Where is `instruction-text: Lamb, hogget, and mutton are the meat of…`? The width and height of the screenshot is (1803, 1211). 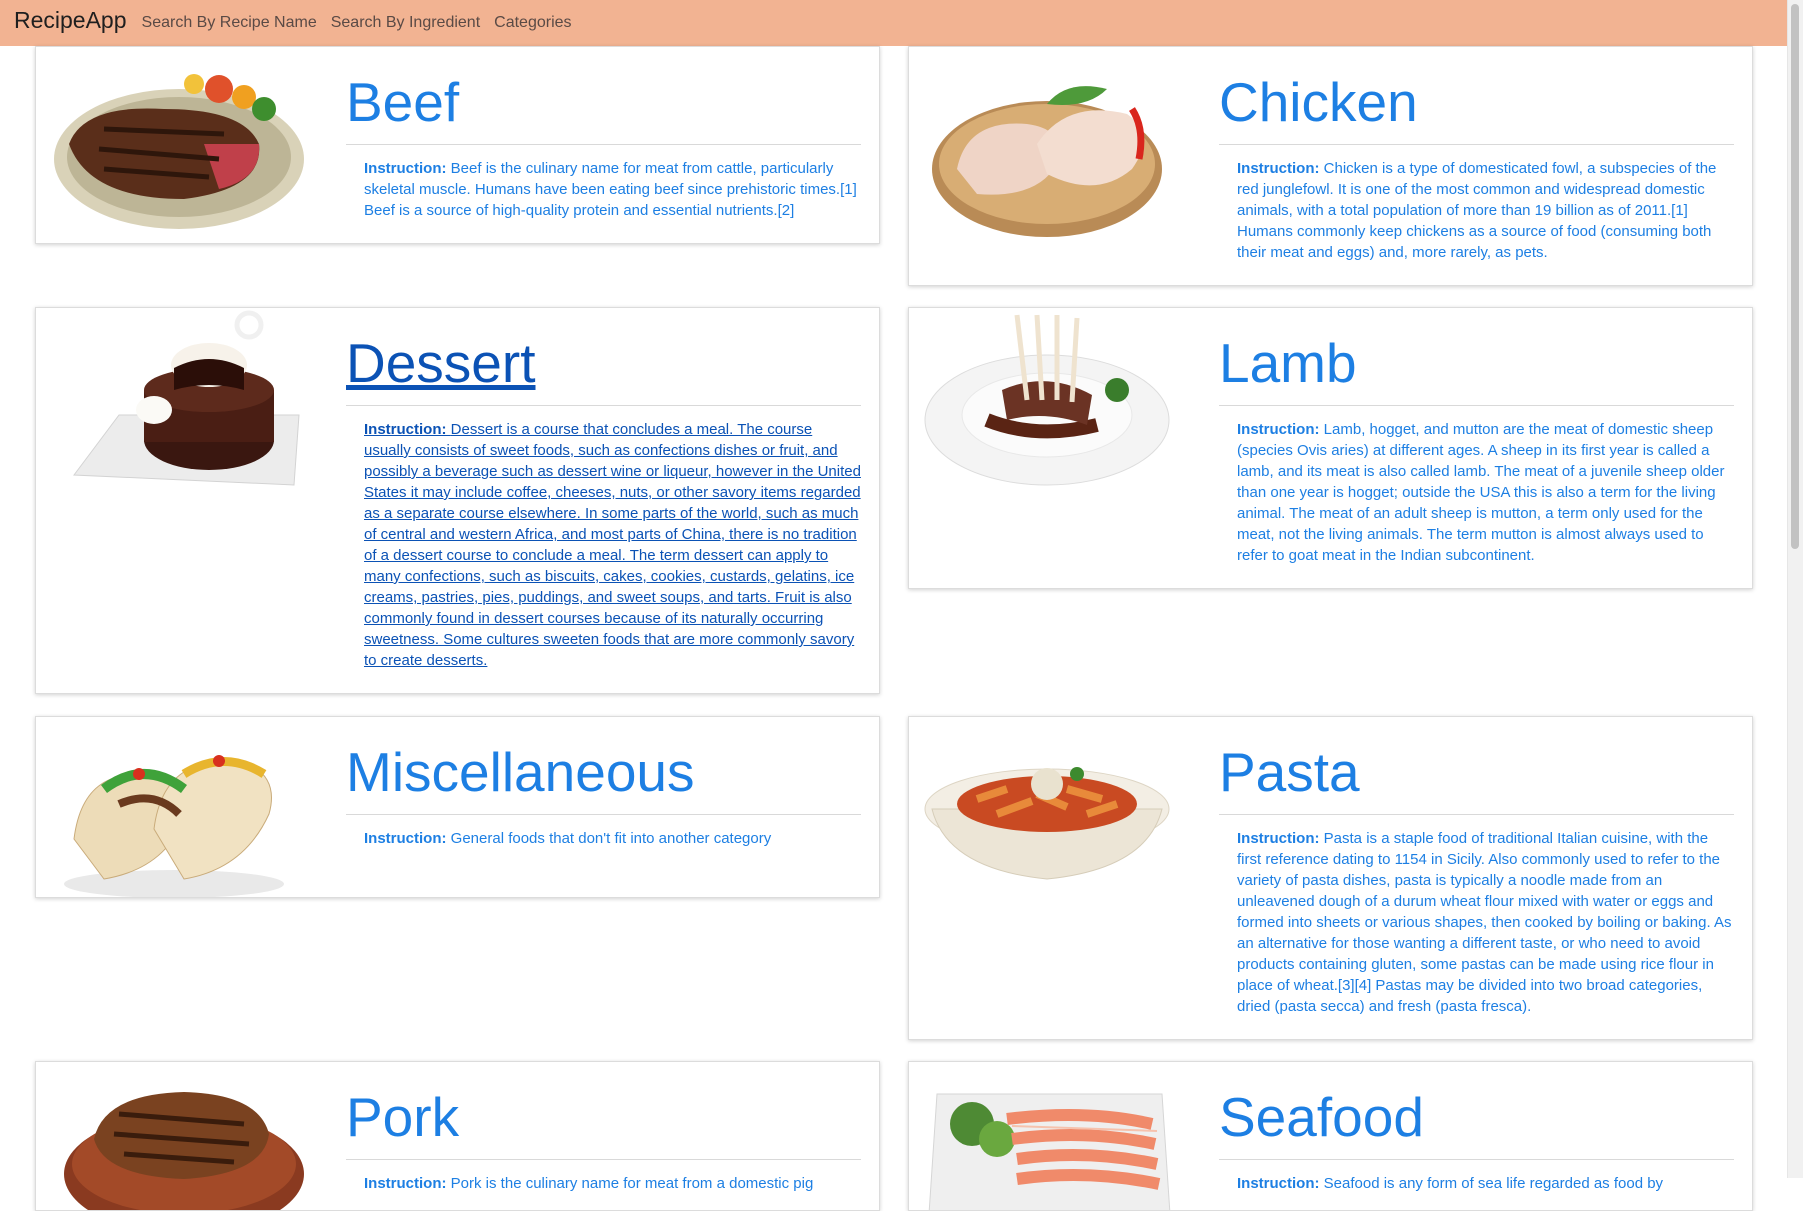
instruction-text: Lamb, hogget, and mutton are the meat of… is located at coordinates (1481, 492).